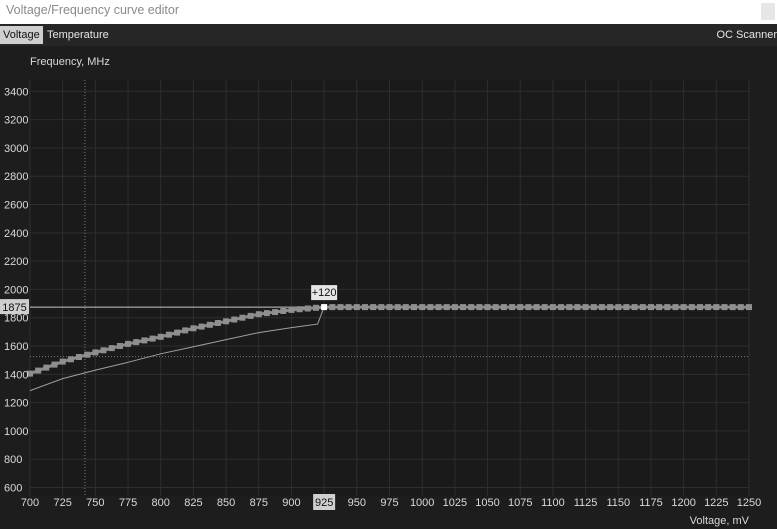 The height and width of the screenshot is (529, 777). What do you see at coordinates (455, 503) in the screenshot?
I see `x-tick-label: 1025` at bounding box center [455, 503].